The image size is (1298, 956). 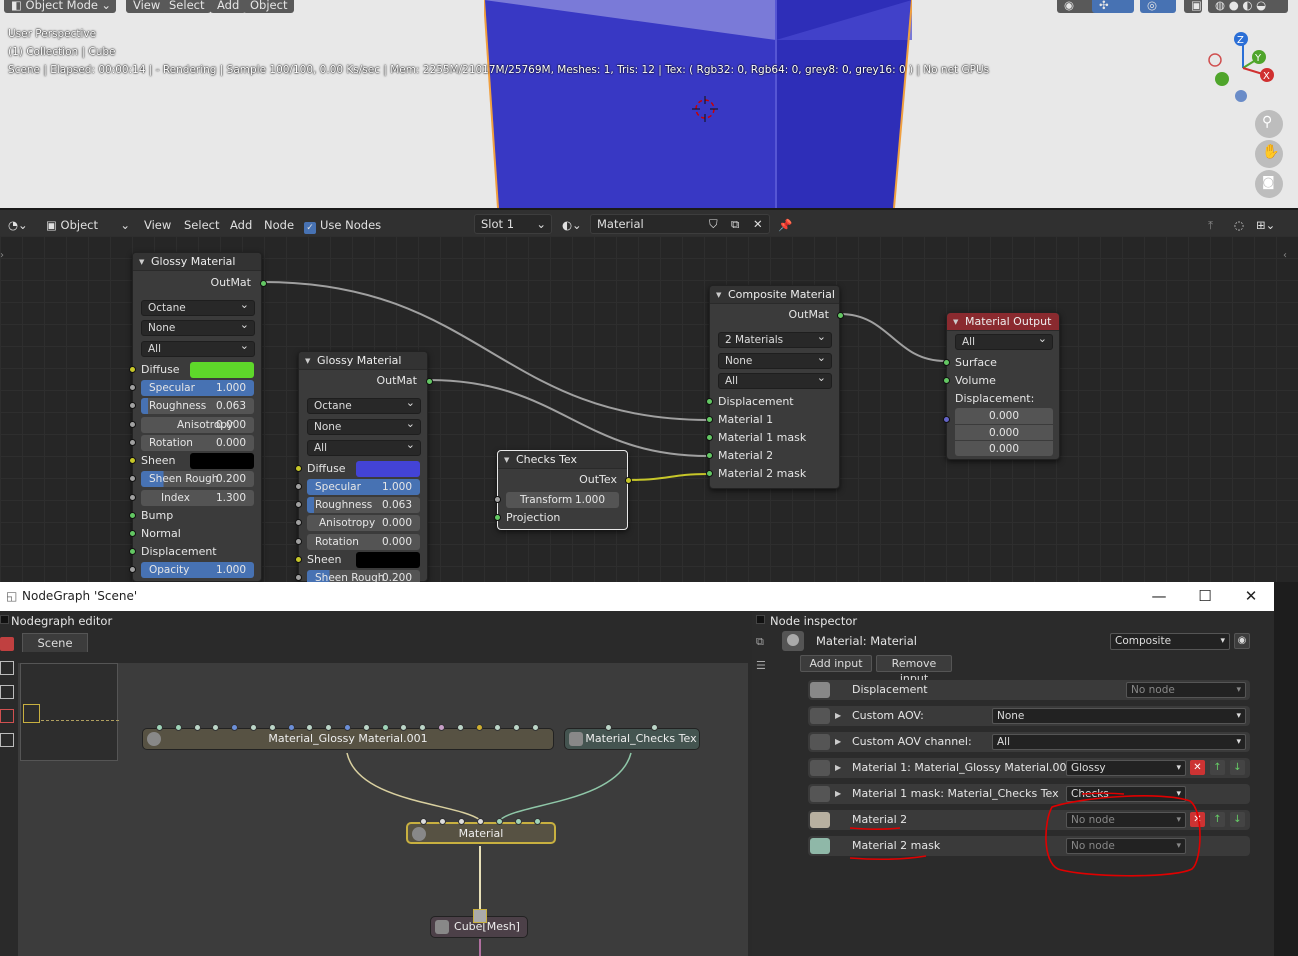 What do you see at coordinates (7, 692) in the screenshot?
I see `layout-icon` at bounding box center [7, 692].